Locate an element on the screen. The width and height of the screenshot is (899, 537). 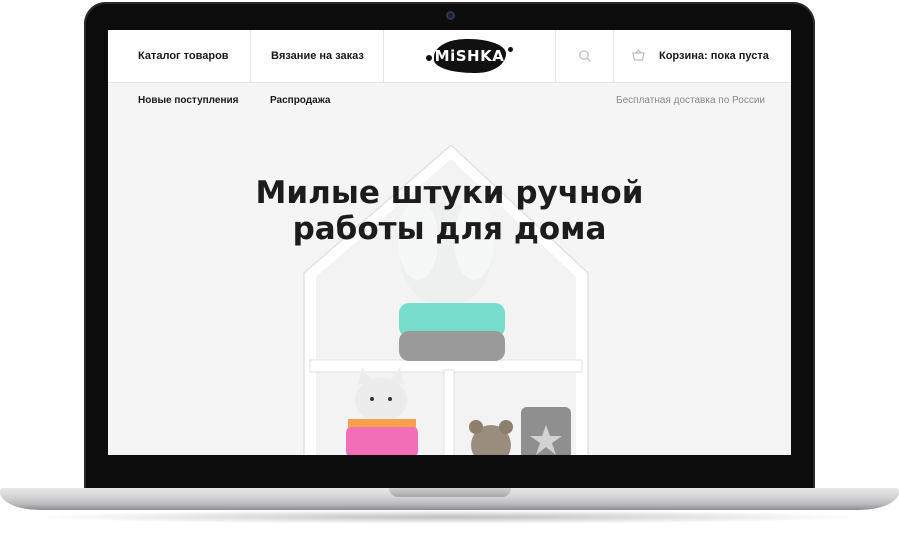
hero-title-line-1: Милые штуки ручной is located at coordinates (449, 193).